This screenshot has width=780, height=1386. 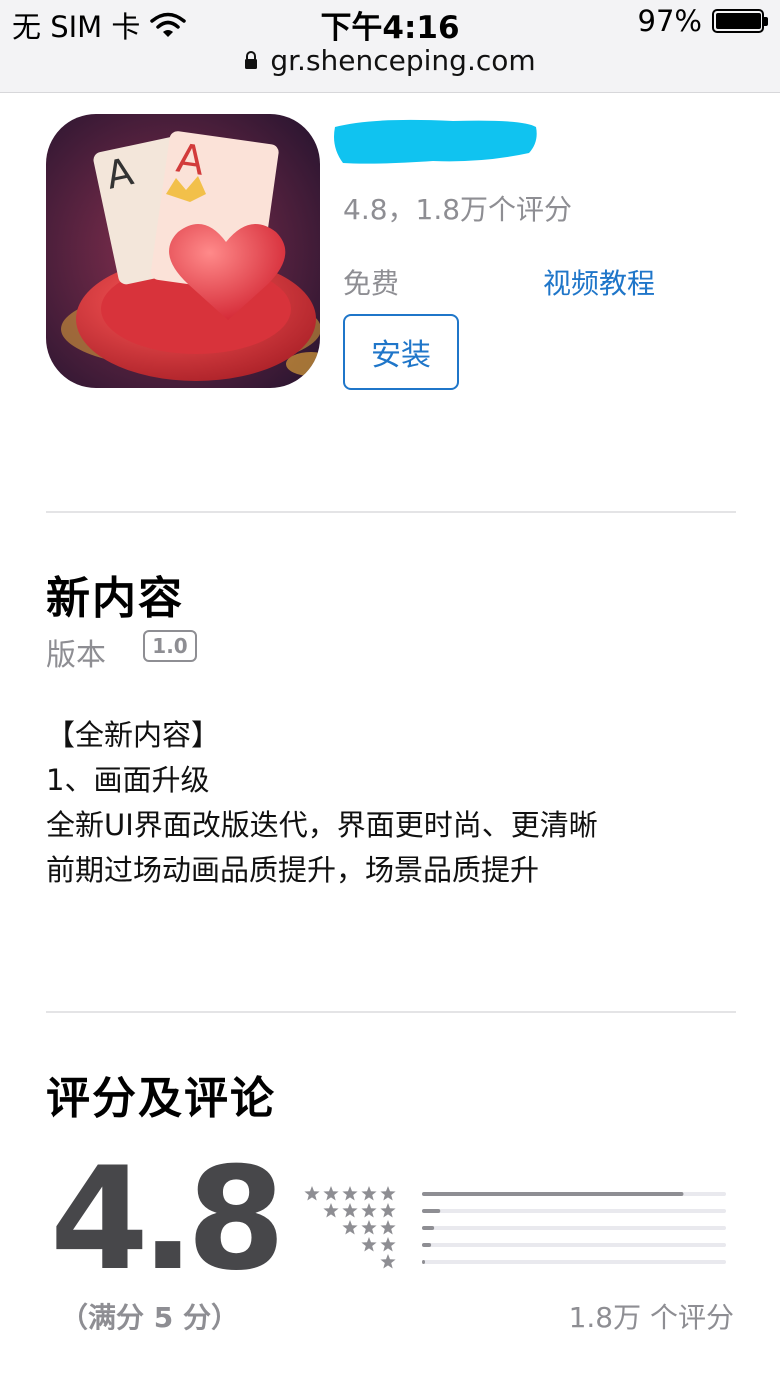 What do you see at coordinates (168, 1219) in the screenshot?
I see `average-rating: 4.8` at bounding box center [168, 1219].